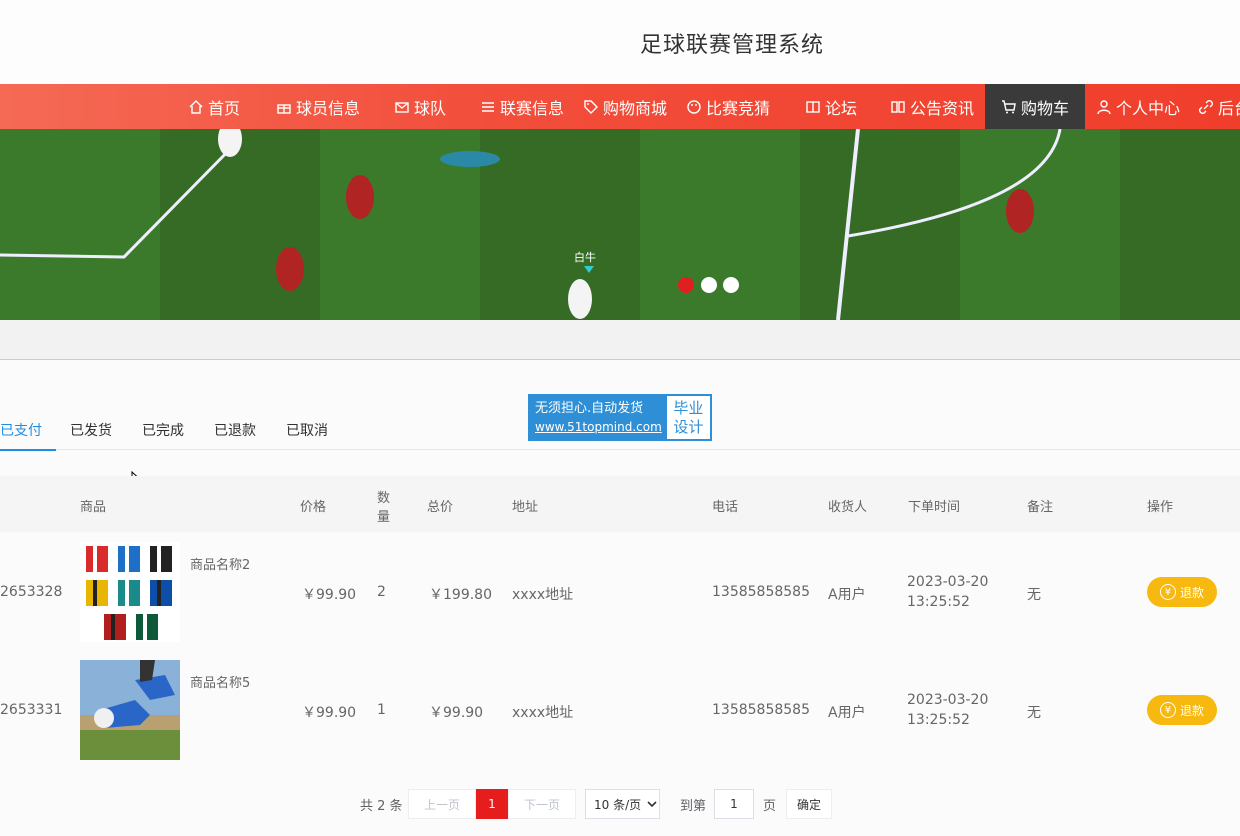  What do you see at coordinates (589, 408) in the screenshot?
I see `ad-line1: 无须担心.自动发货` at bounding box center [589, 408].